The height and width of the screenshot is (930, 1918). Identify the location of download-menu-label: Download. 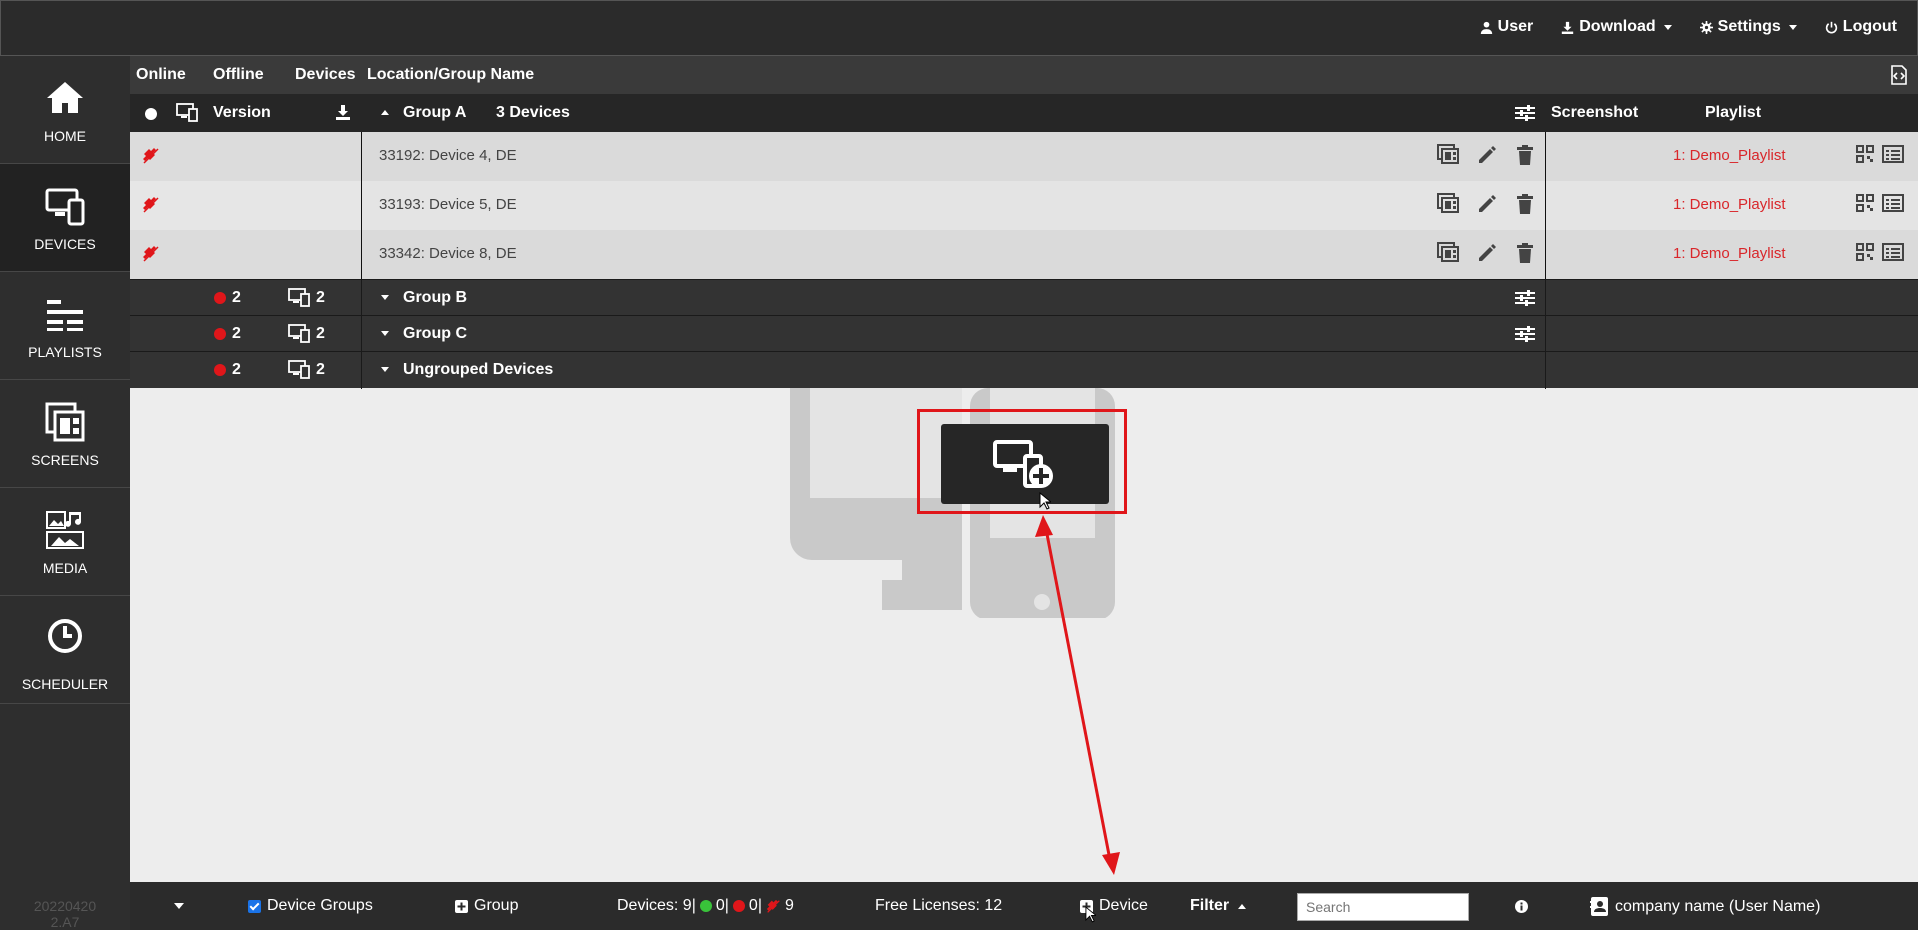
(1617, 26).